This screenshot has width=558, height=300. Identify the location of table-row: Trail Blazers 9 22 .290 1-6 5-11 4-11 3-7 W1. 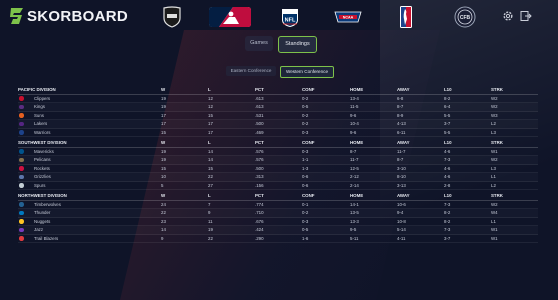
(278, 239).